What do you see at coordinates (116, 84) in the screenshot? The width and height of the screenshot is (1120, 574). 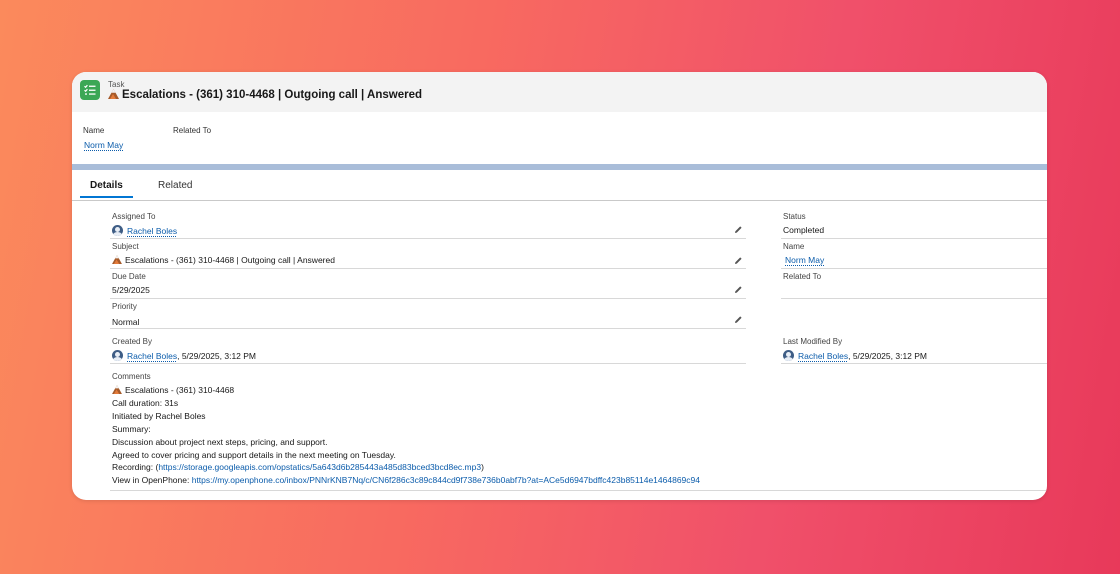 I see `object-type-label: Task` at bounding box center [116, 84].